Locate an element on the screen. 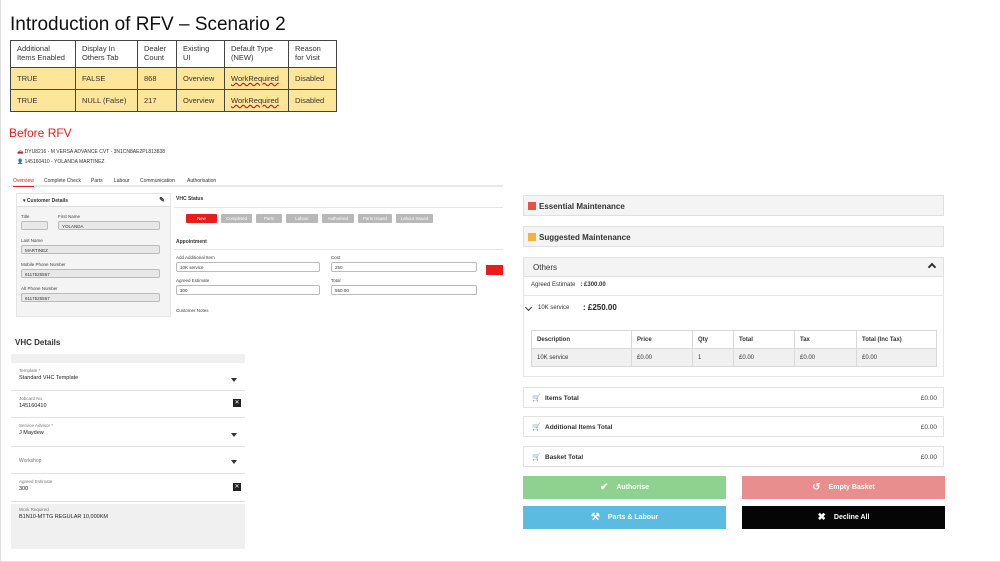 This screenshot has width=1000, height=562. decline-all-button: ✖ Decline All is located at coordinates (843, 517).